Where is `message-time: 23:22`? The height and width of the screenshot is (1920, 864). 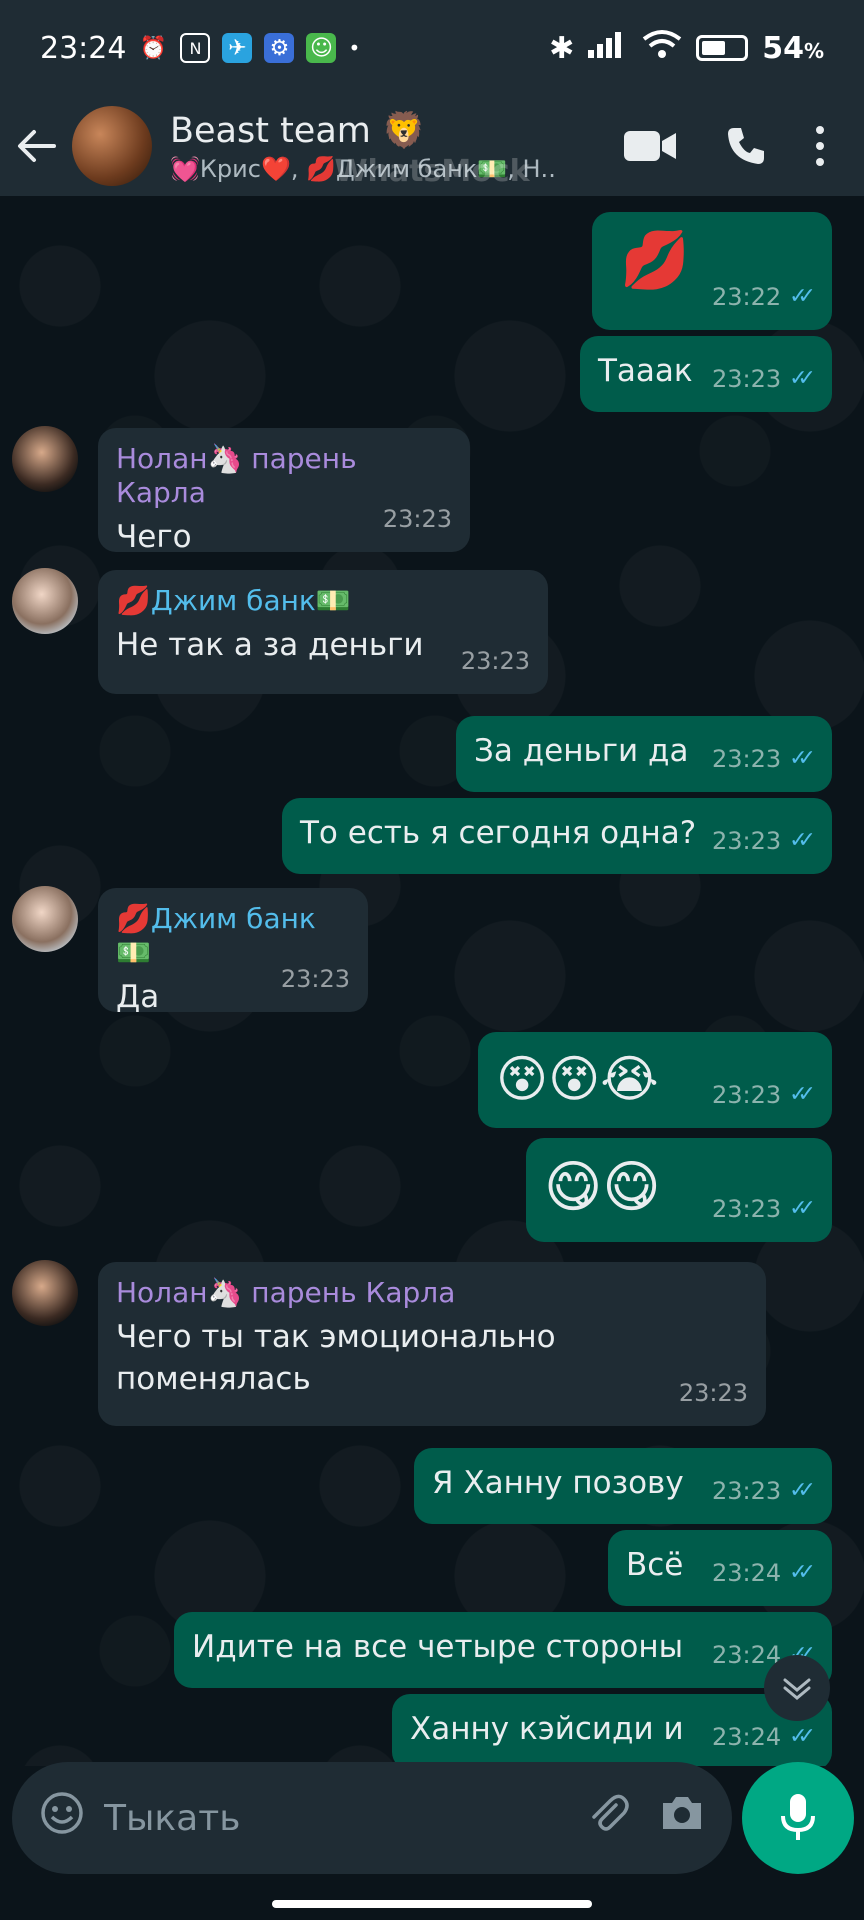
message-time: 23:22 is located at coordinates (746, 297).